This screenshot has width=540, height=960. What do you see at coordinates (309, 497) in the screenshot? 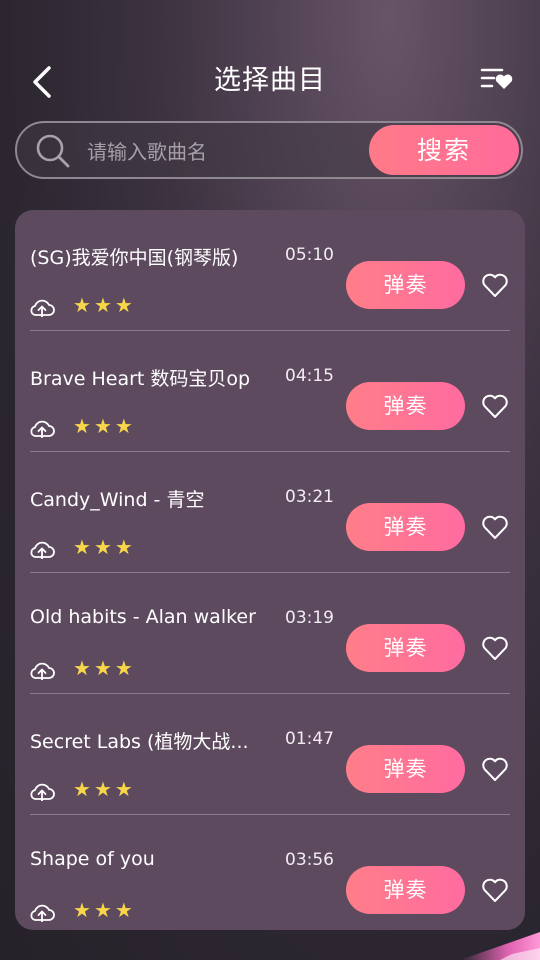
I see `song-duration: 03:21` at bounding box center [309, 497].